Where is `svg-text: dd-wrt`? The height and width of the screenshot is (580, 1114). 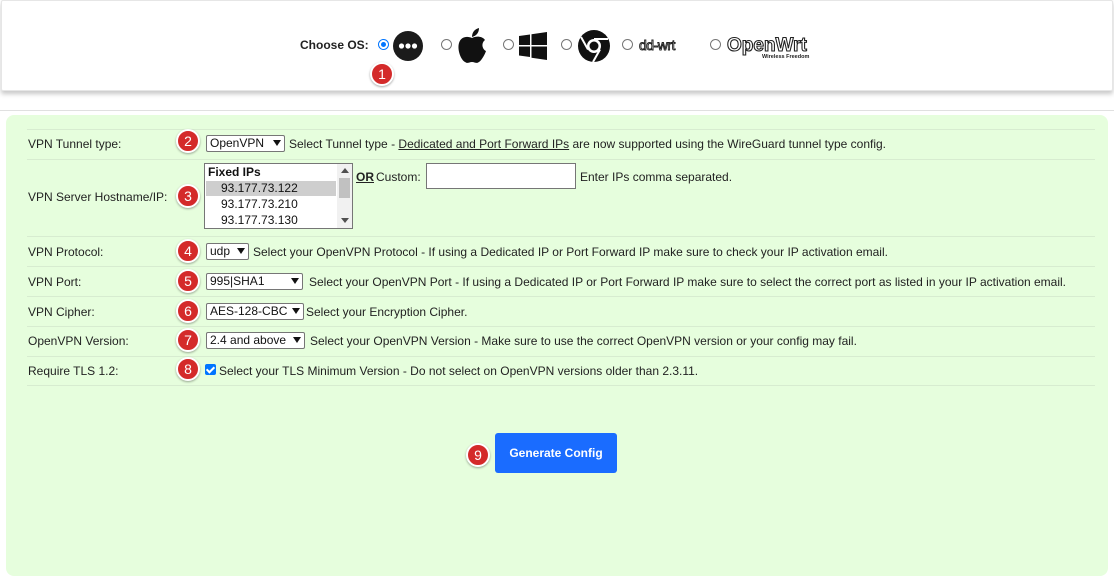 svg-text: dd-wrt is located at coordinates (657, 45).